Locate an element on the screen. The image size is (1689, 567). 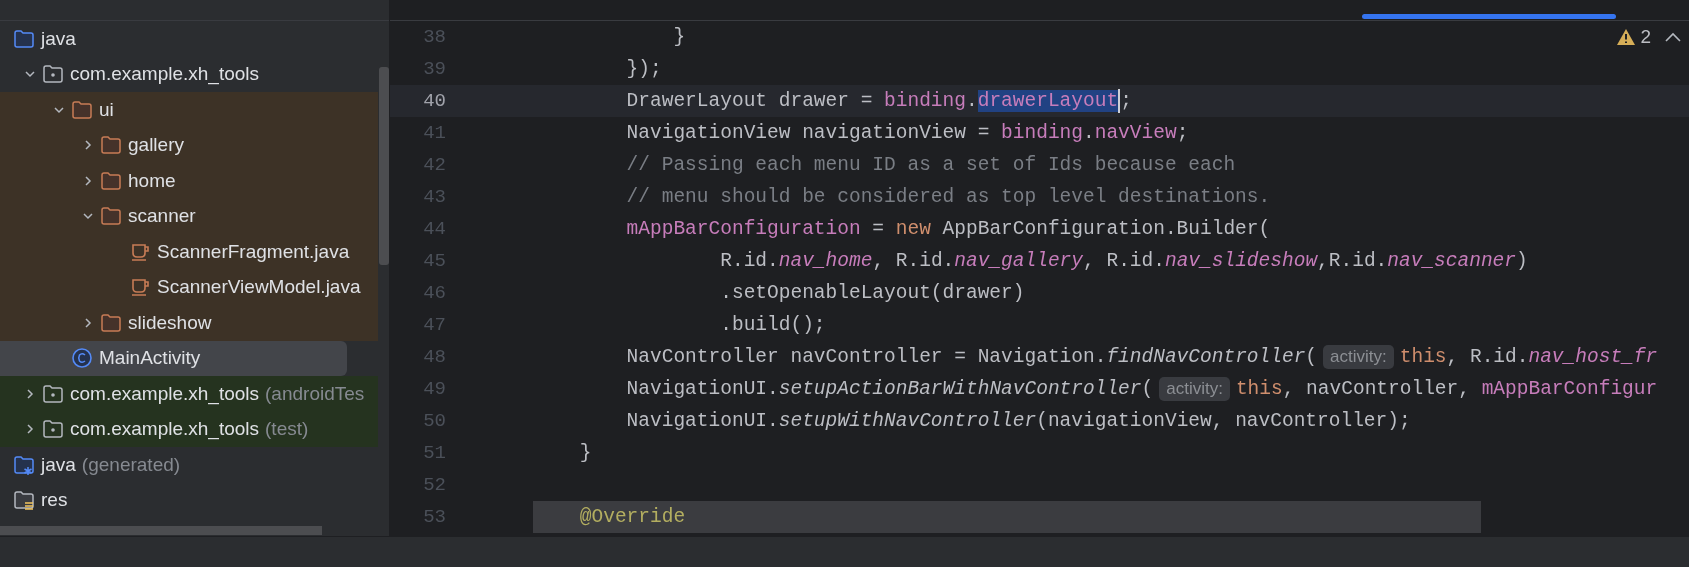
tree-row: res is located at coordinates (189, 500).